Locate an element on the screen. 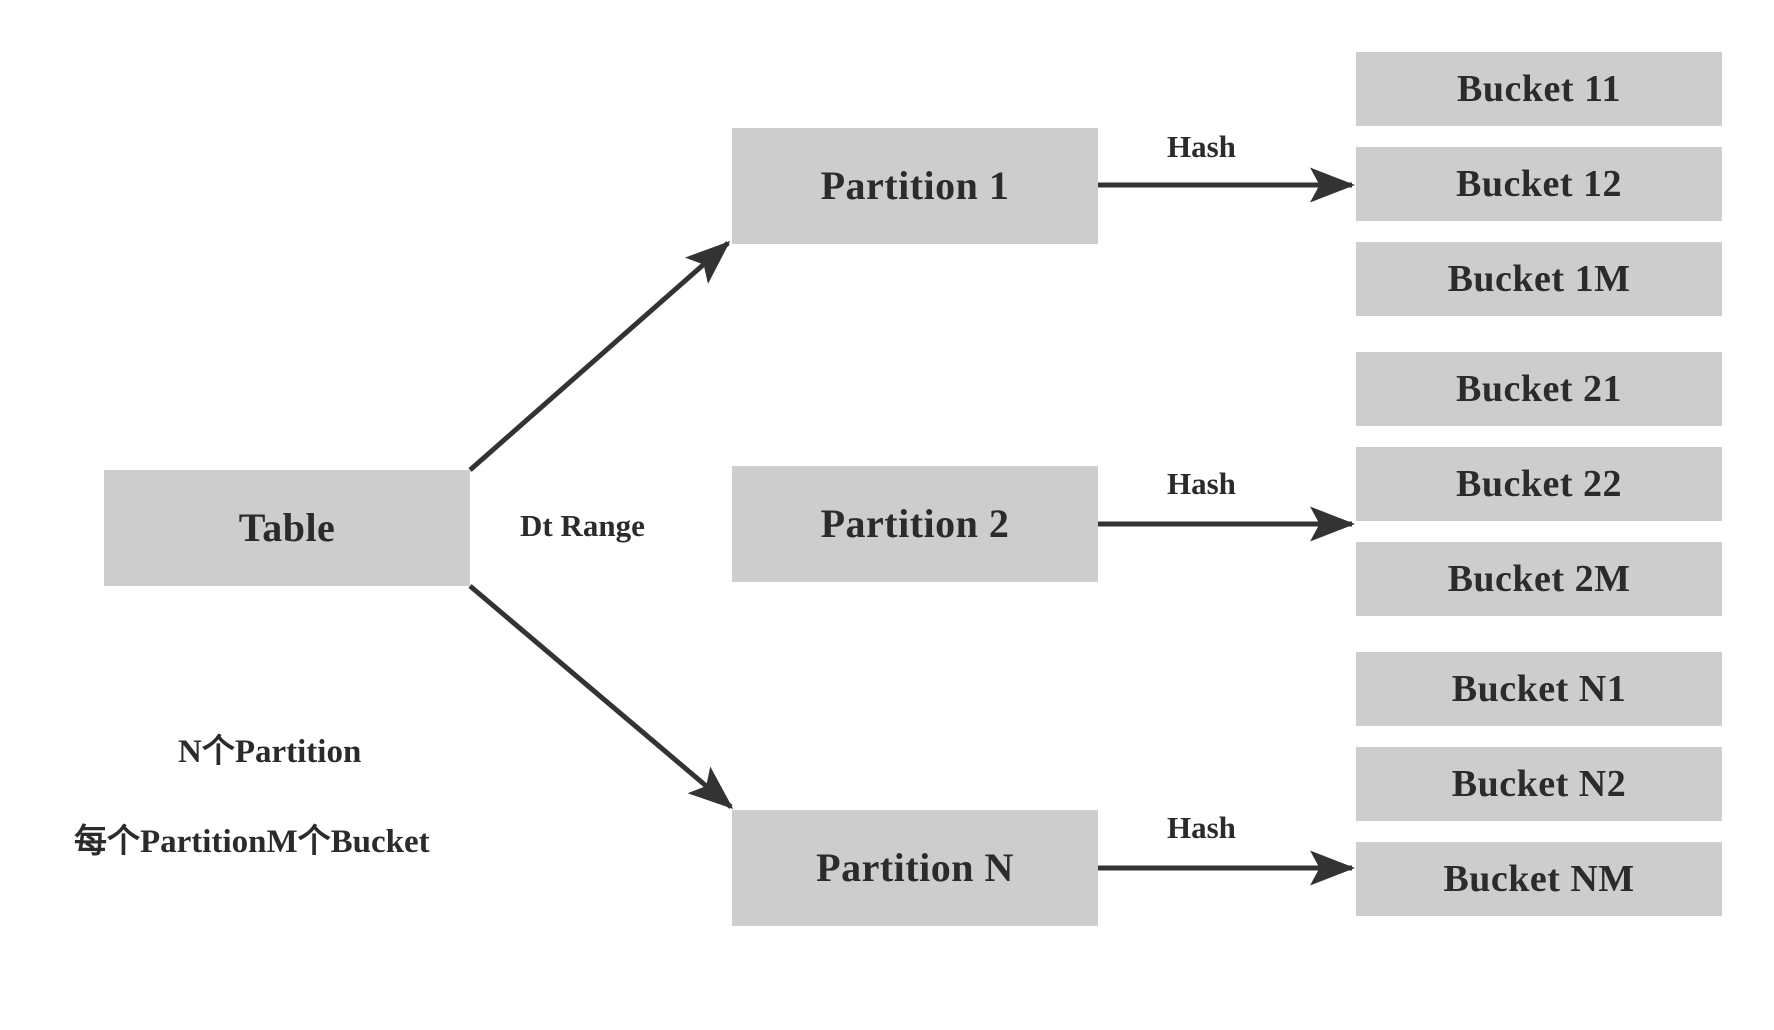  node-bucket-n2: Bucket N2 is located at coordinates (1539, 784).